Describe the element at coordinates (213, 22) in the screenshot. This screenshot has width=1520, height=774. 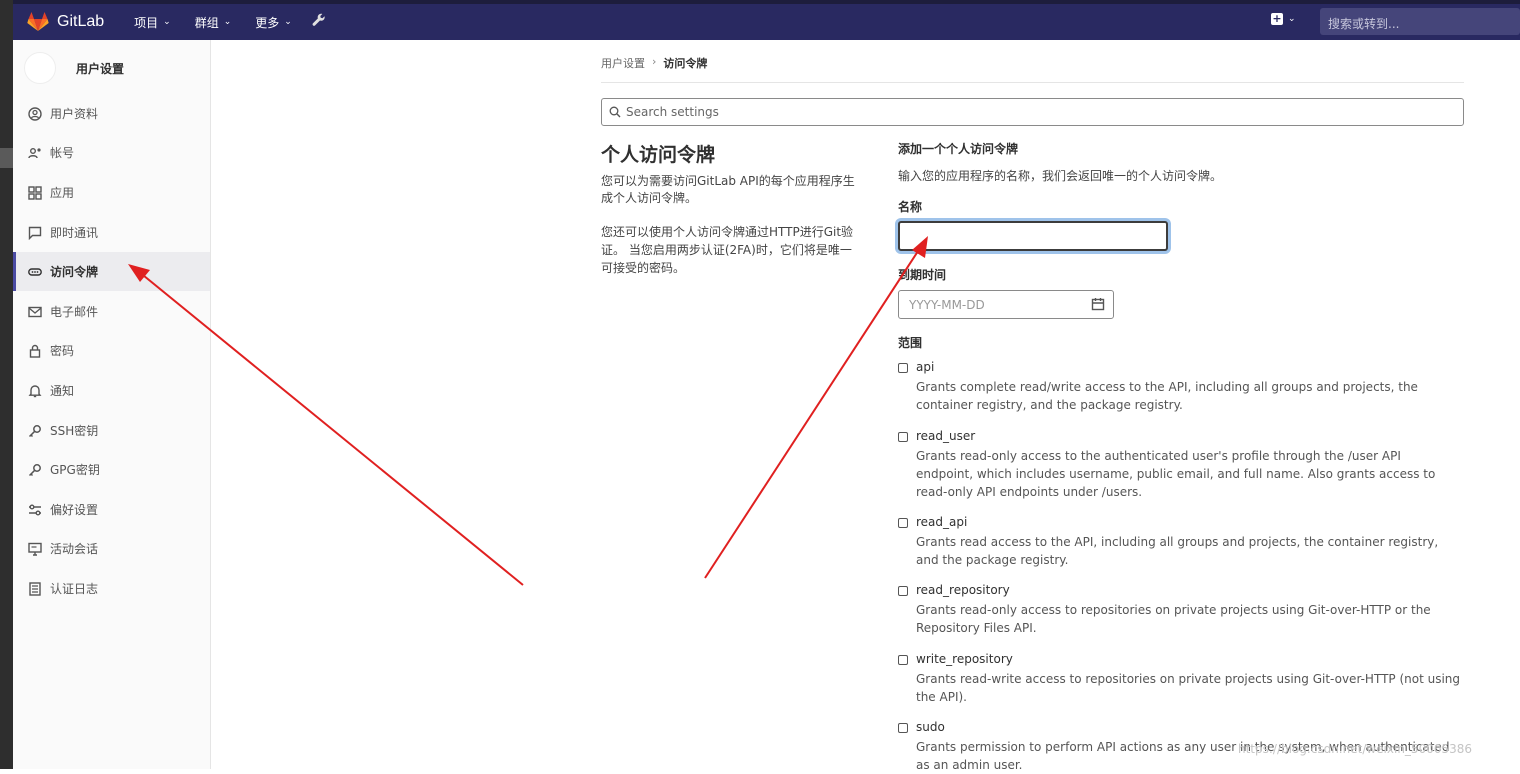
I see `nav-groups: 群组 ⌄` at that location.